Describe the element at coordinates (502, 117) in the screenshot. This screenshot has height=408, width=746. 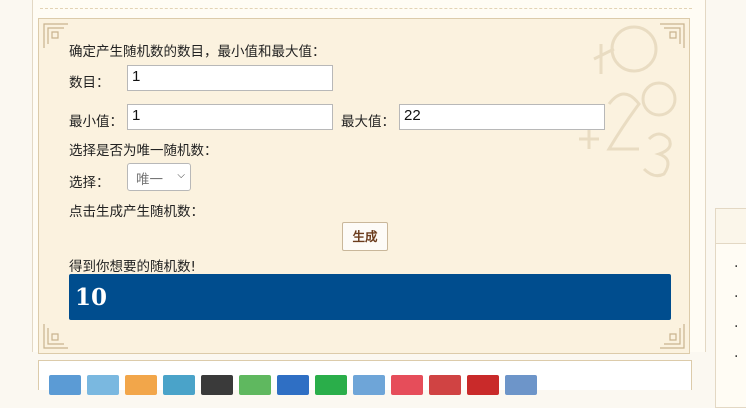
I see `max-input: 22` at that location.